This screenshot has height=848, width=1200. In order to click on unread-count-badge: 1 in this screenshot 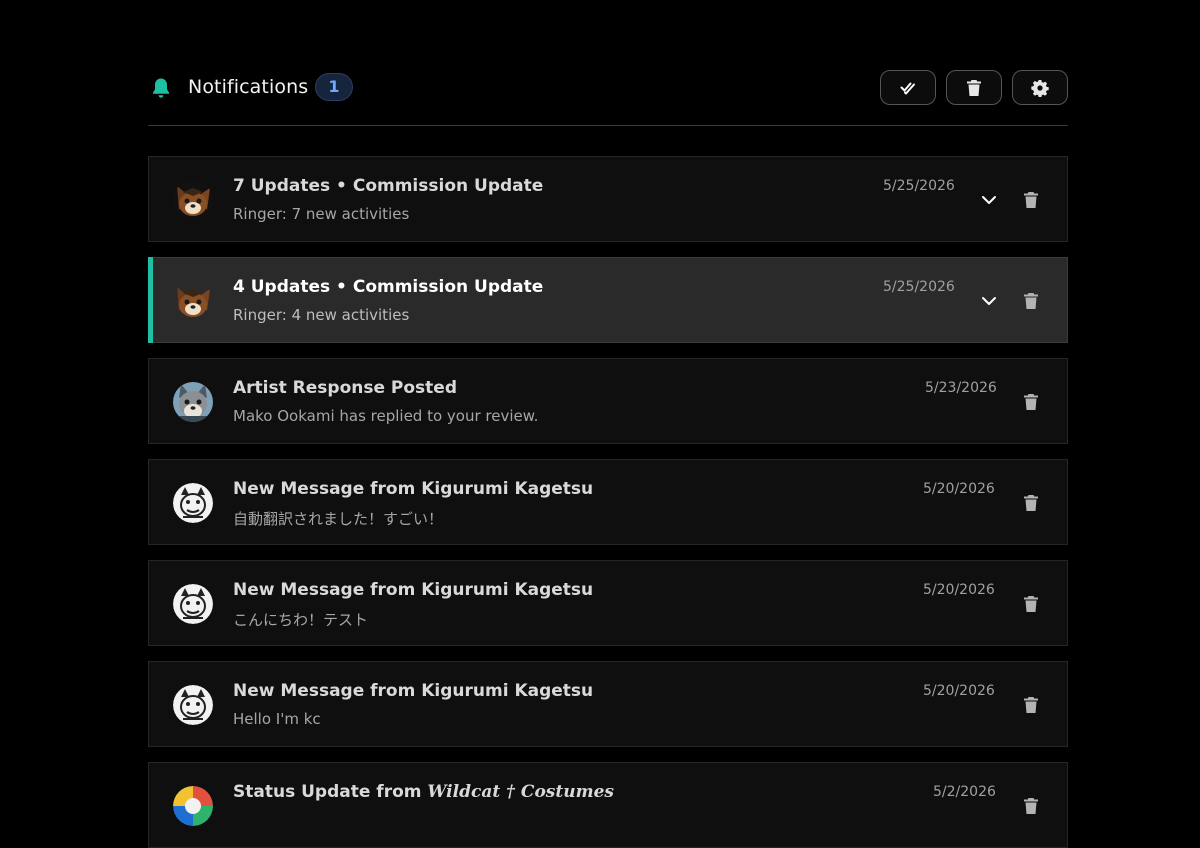, I will do `click(334, 87)`.